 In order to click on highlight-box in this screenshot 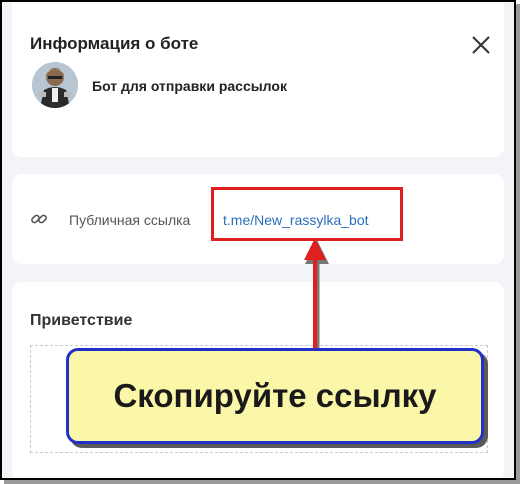, I will do `click(307, 214)`.